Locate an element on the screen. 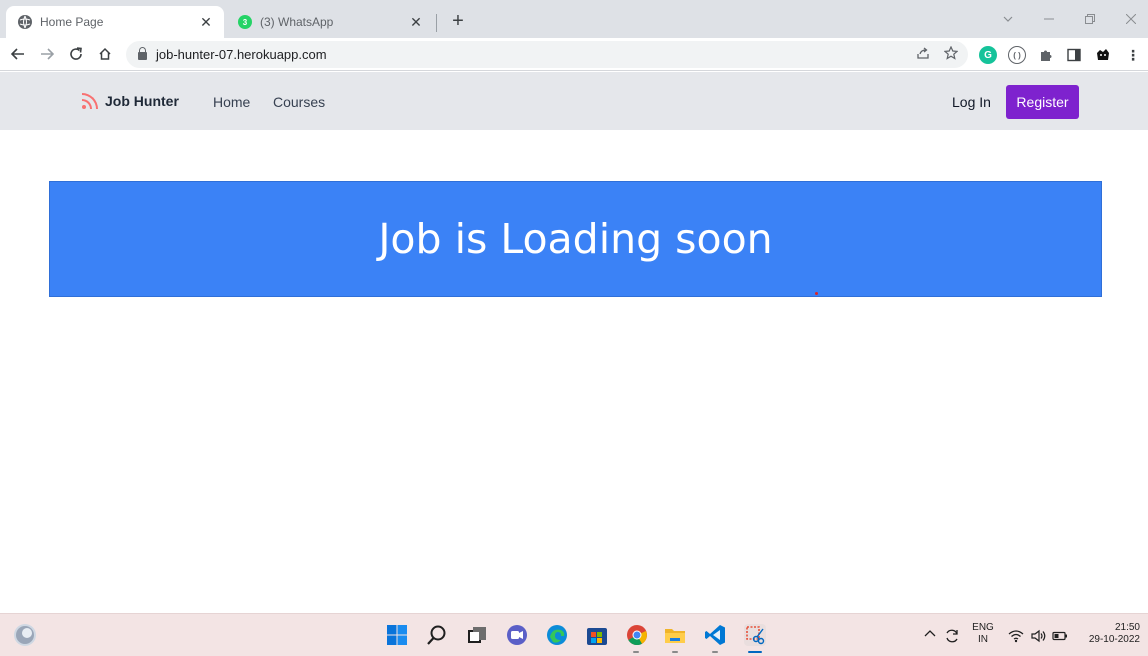  task-view-icon is located at coordinates (477, 635).